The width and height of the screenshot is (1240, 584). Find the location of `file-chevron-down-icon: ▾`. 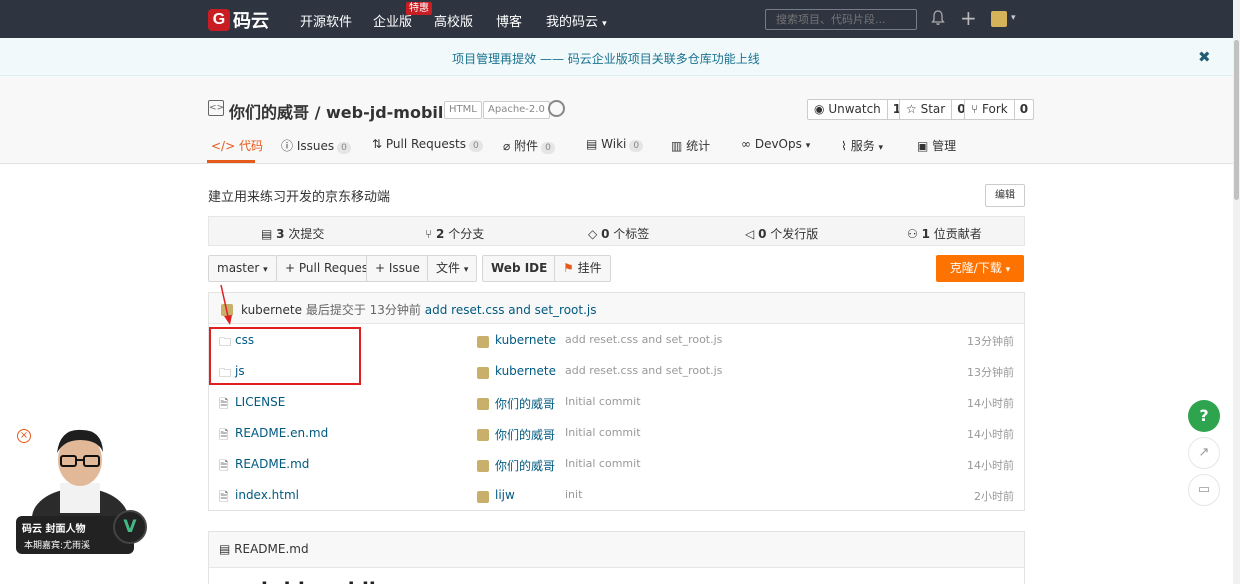

file-chevron-down-icon: ▾ is located at coordinates (466, 270).